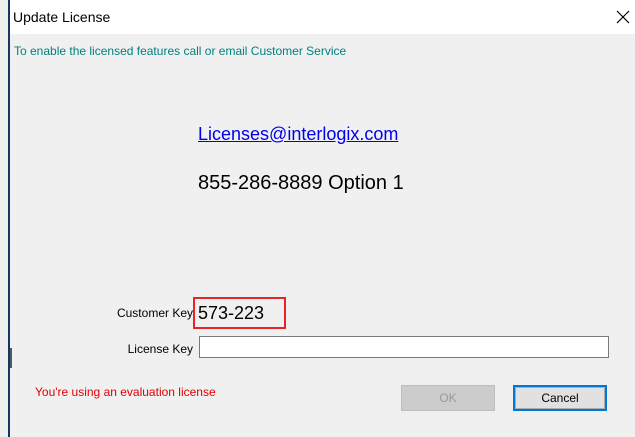  I want to click on title-bar: Update License, so click(322, 17).